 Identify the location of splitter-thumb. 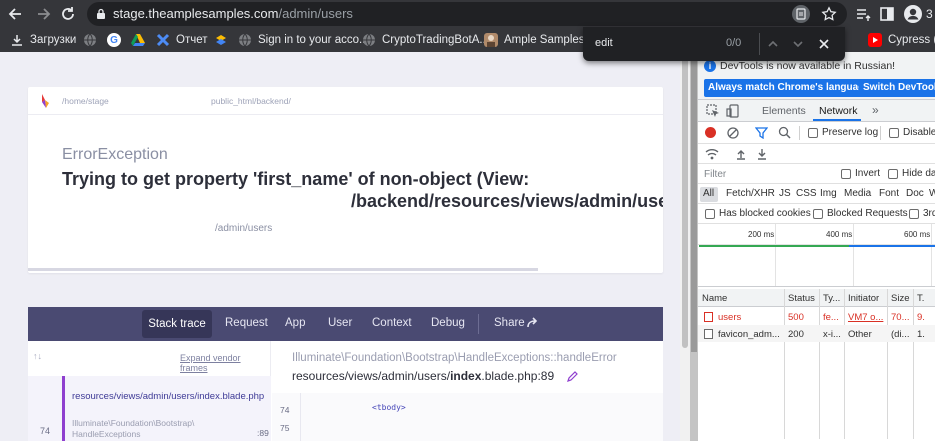
(694, 202).